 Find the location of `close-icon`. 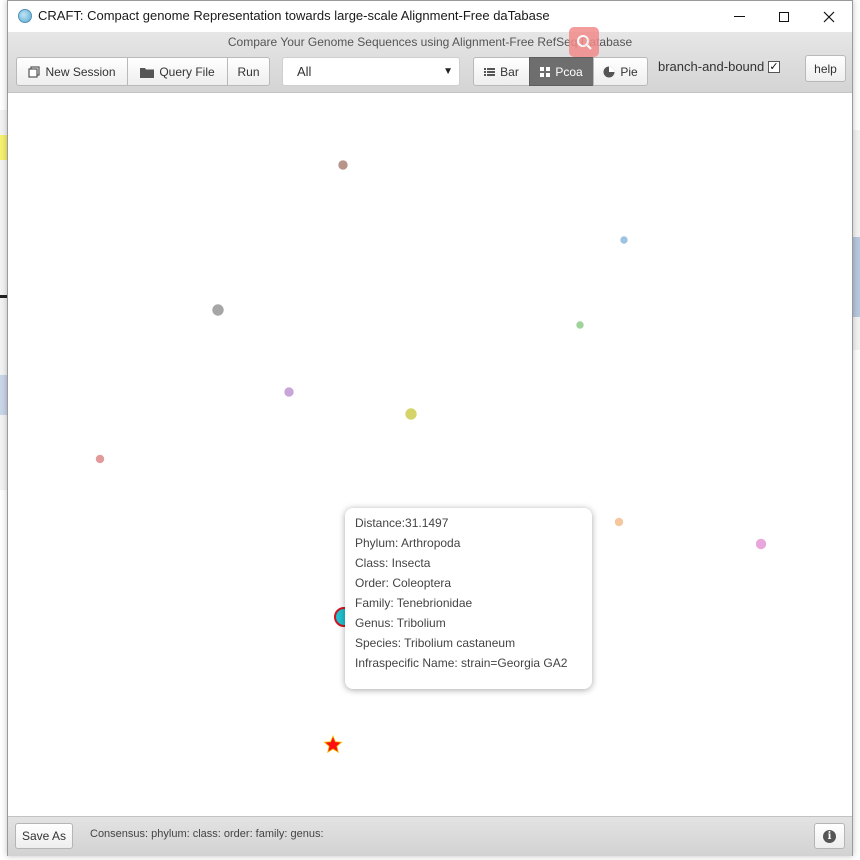

close-icon is located at coordinates (829, 16).